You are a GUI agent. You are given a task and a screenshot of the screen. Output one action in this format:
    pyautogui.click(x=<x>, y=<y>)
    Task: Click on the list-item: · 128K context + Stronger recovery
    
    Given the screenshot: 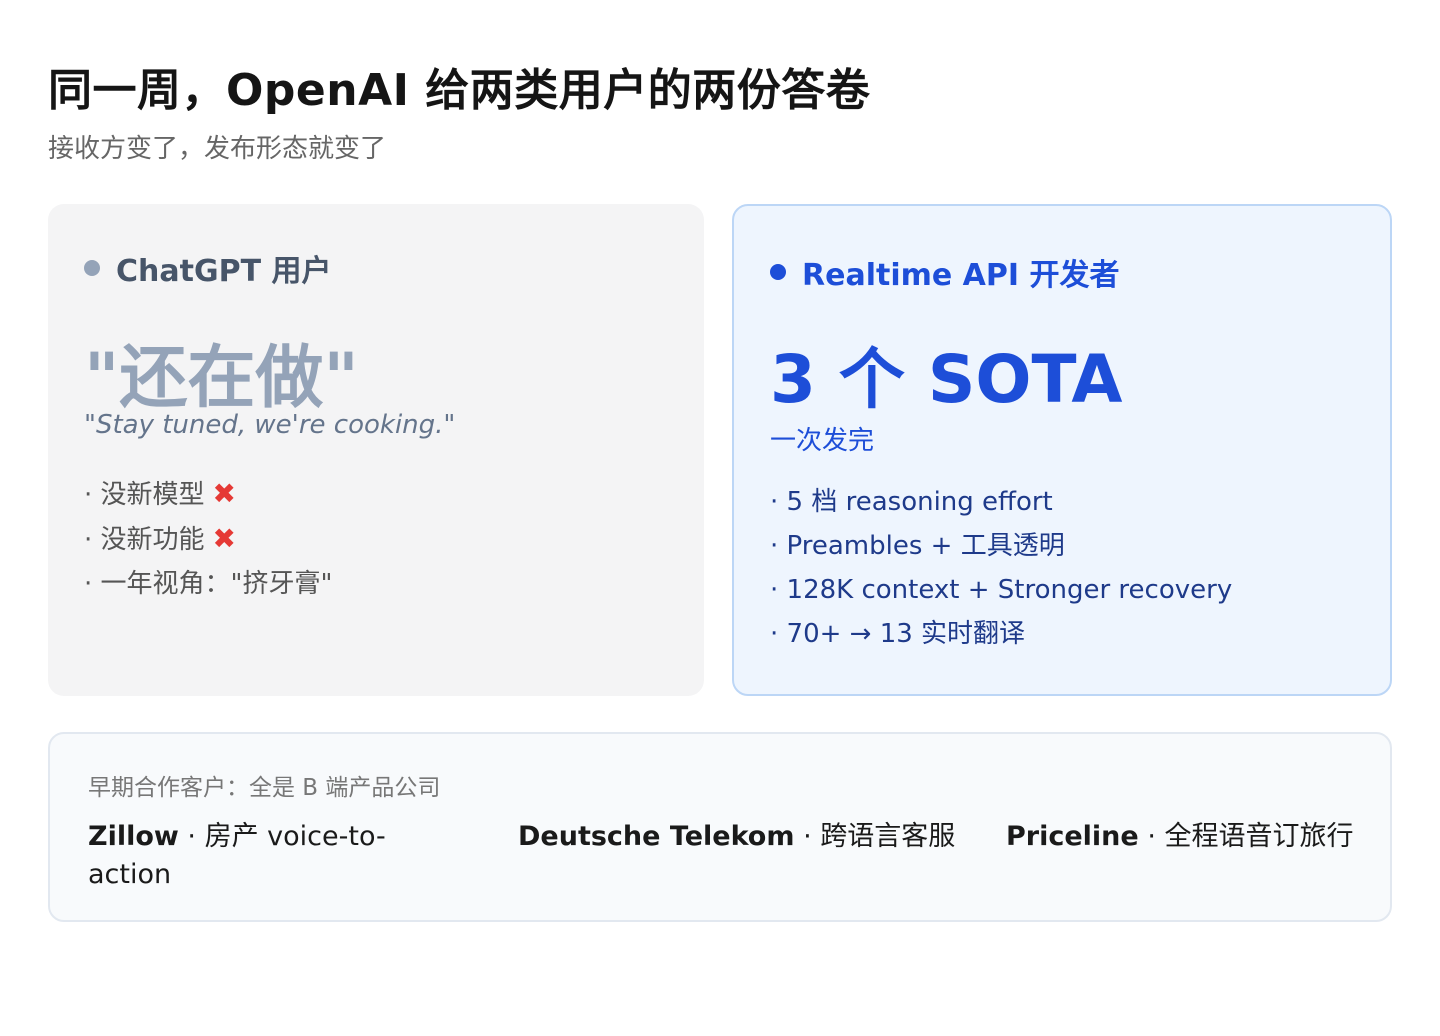 What is the action you would take?
    pyautogui.click(x=1001, y=590)
    